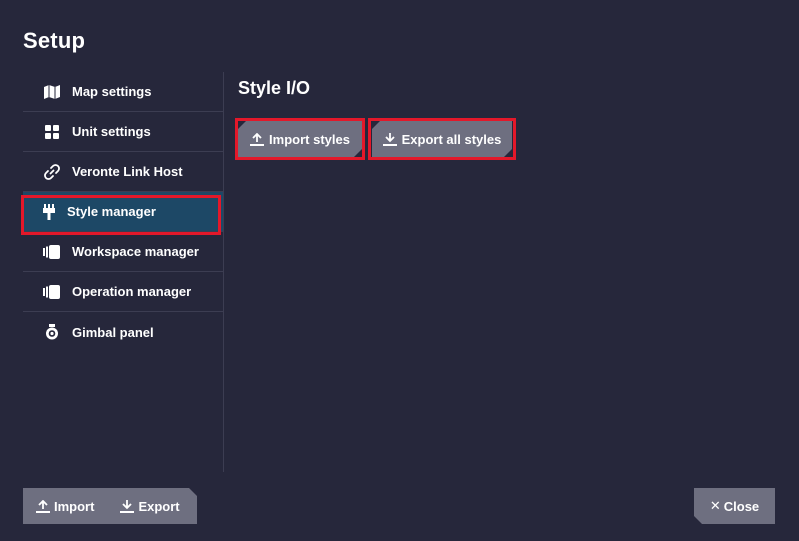  I want to click on export-button: Export, so click(149, 506).